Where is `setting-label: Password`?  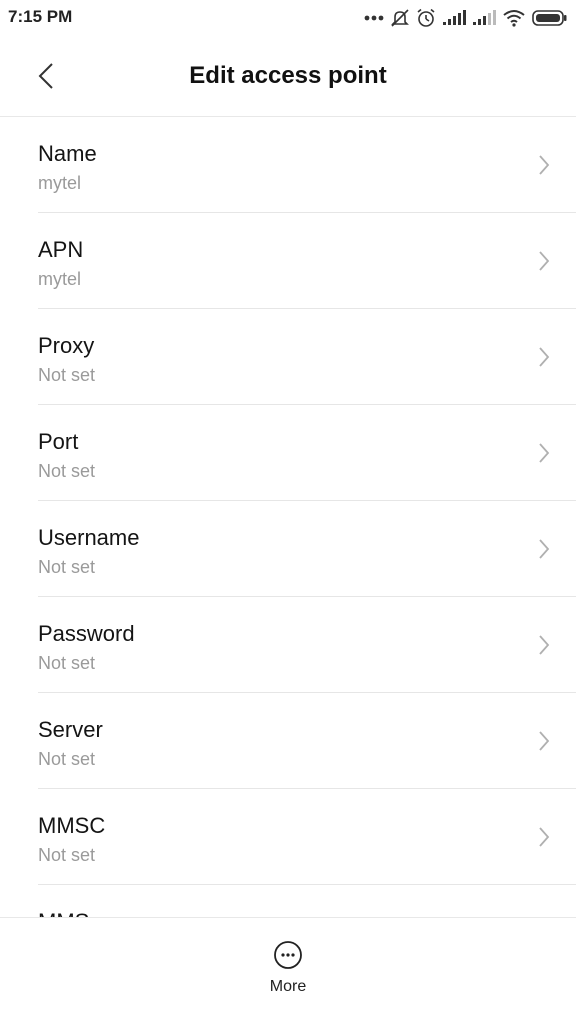 setting-label: Password is located at coordinates (86, 633).